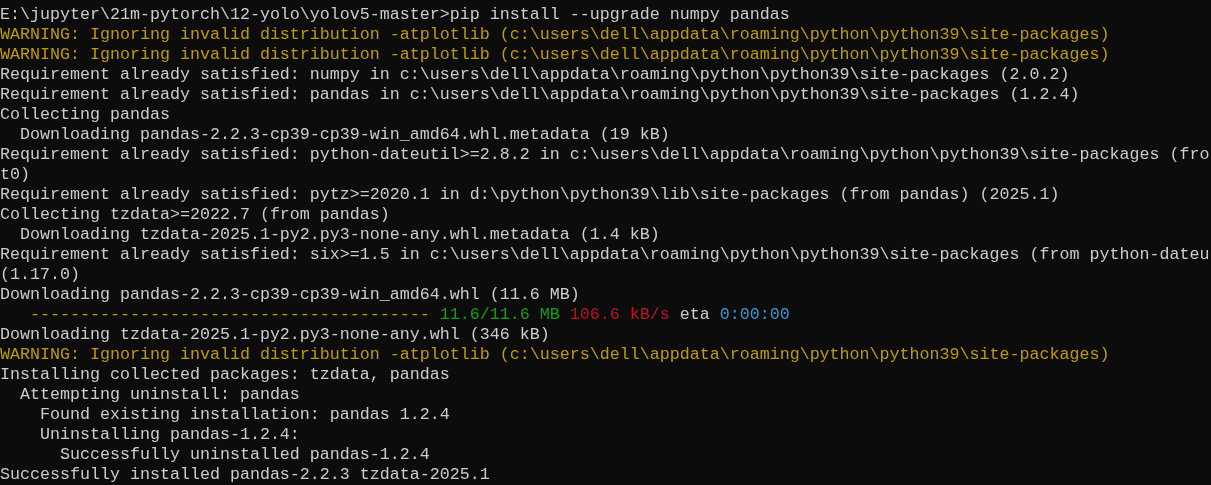 The image size is (1211, 485). Describe the element at coordinates (275, 335) in the screenshot. I see `console-text: Downloading tzdata-2025.1-py2.py3-none-any.whl (346 kB)` at that location.